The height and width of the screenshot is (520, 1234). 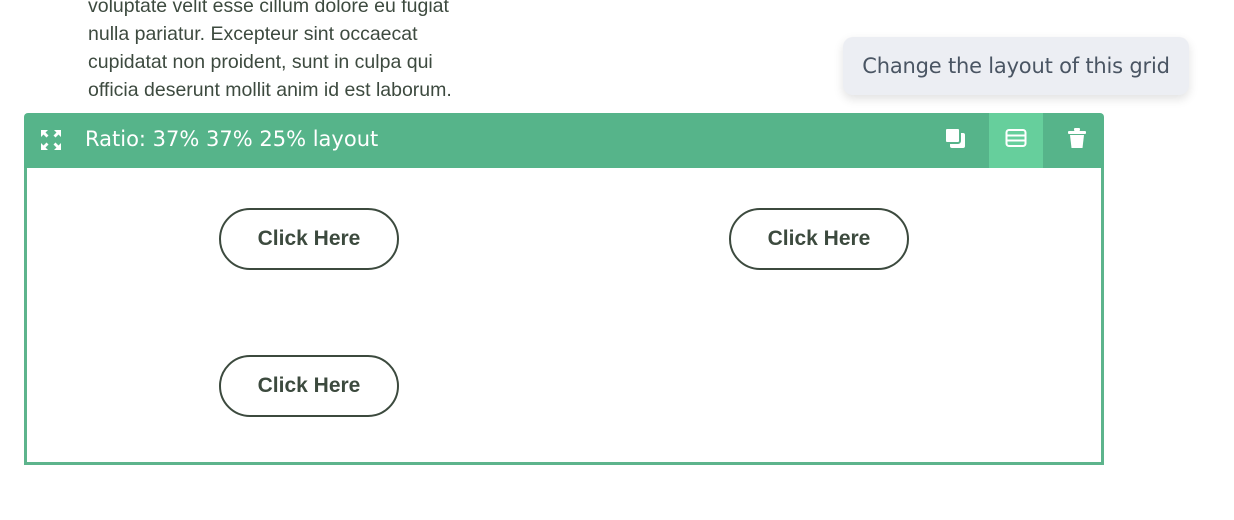 I want to click on trash-icon, so click(x=1077, y=140).